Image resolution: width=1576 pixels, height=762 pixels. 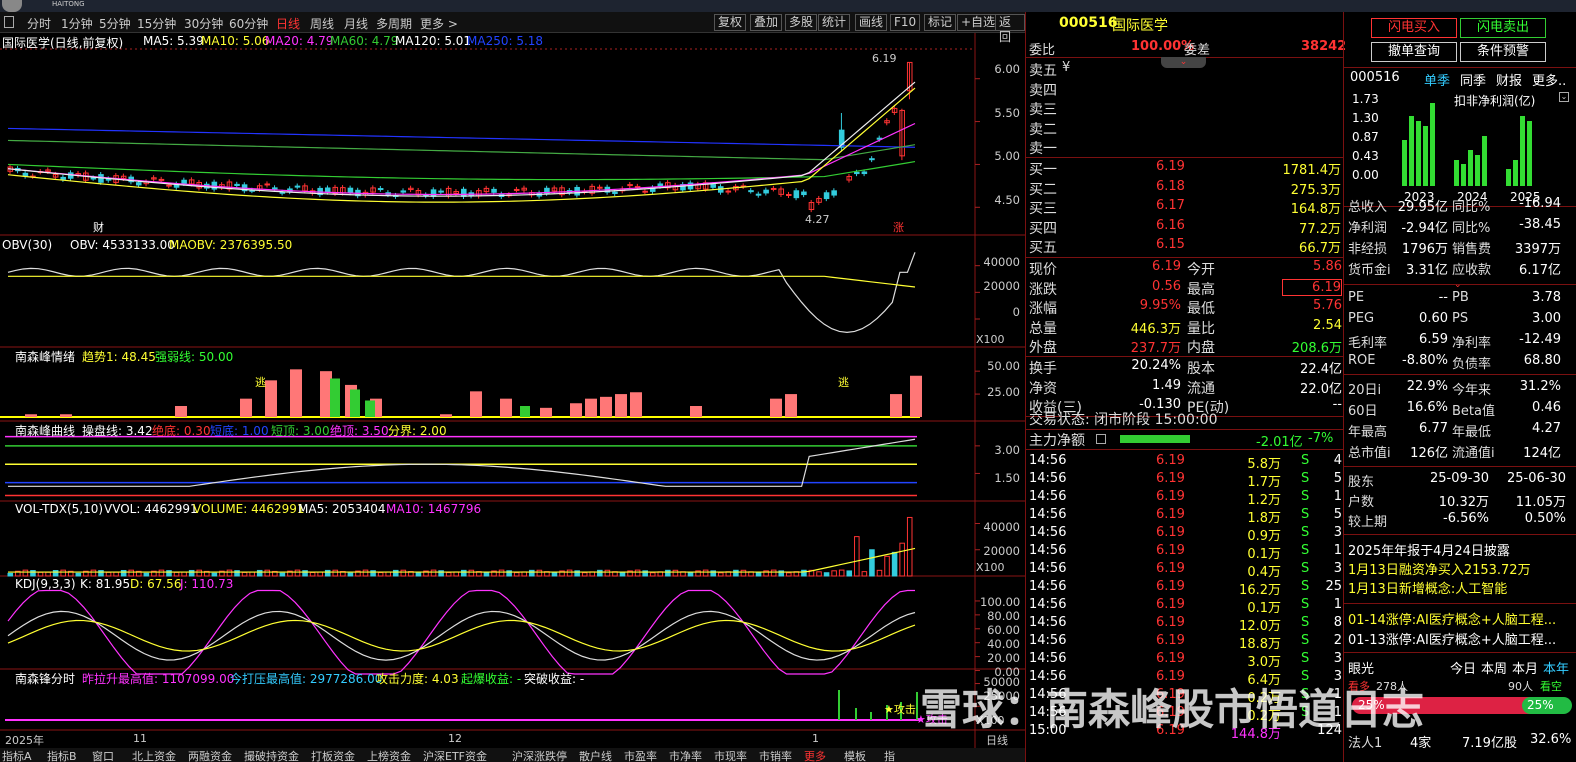 What do you see at coordinates (978, 22) in the screenshot?
I see `tool-button-7: +自选` at bounding box center [978, 22].